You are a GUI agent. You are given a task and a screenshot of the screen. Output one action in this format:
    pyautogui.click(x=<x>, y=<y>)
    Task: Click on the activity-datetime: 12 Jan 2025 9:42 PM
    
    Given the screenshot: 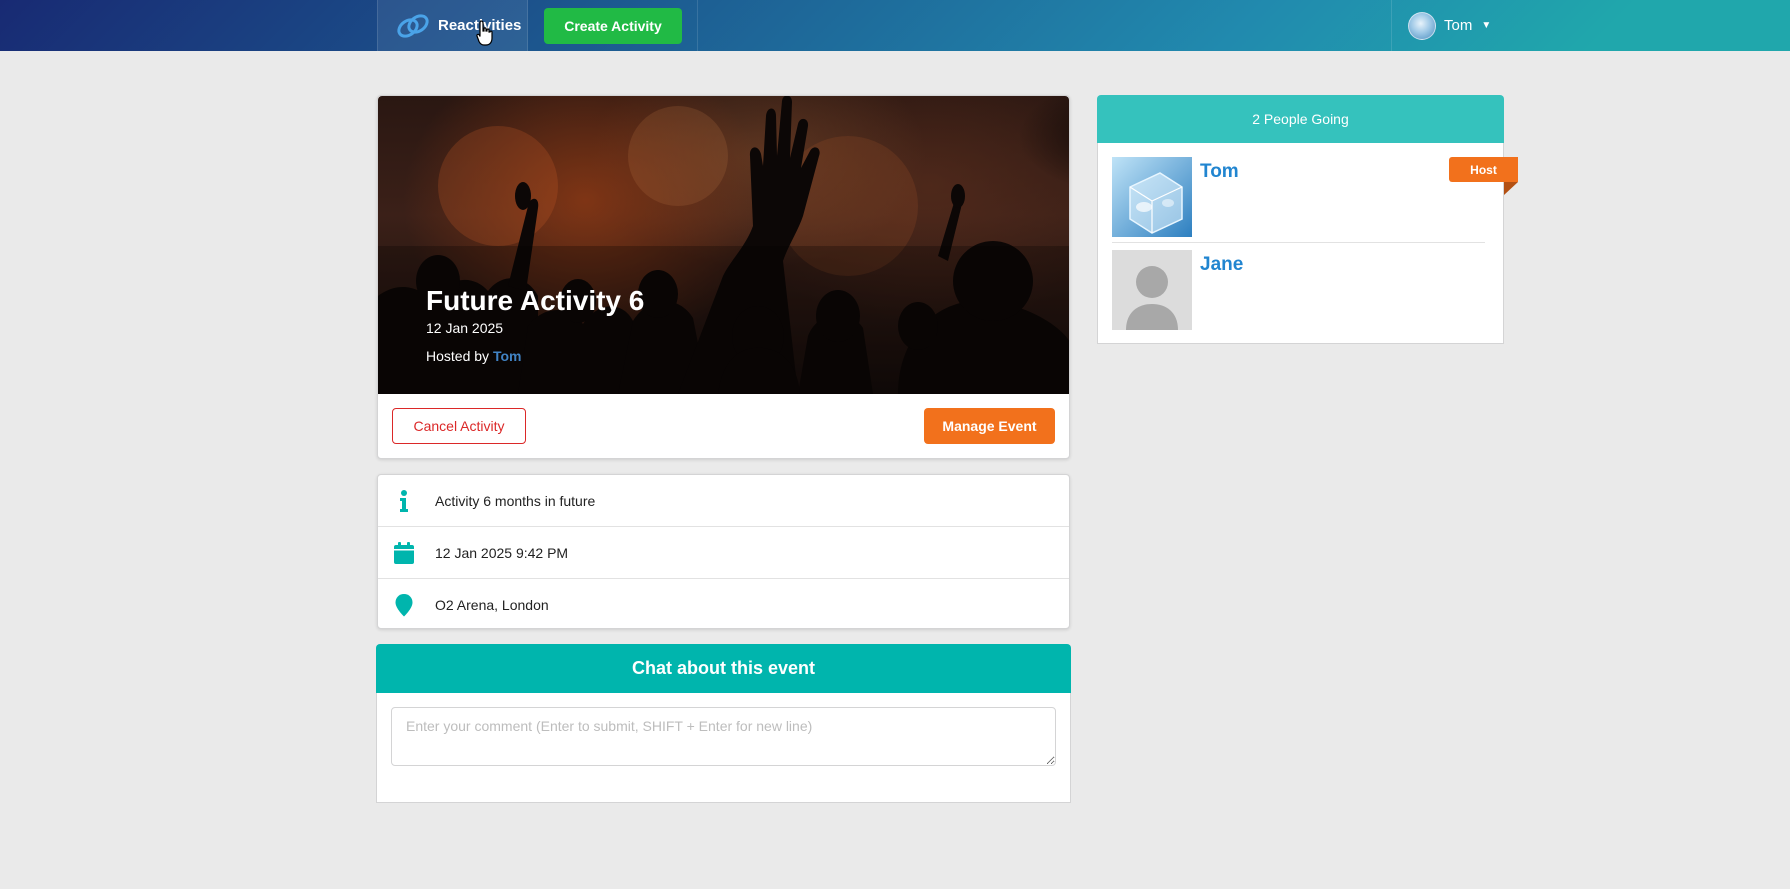 What is the action you would take?
    pyautogui.click(x=502, y=552)
    